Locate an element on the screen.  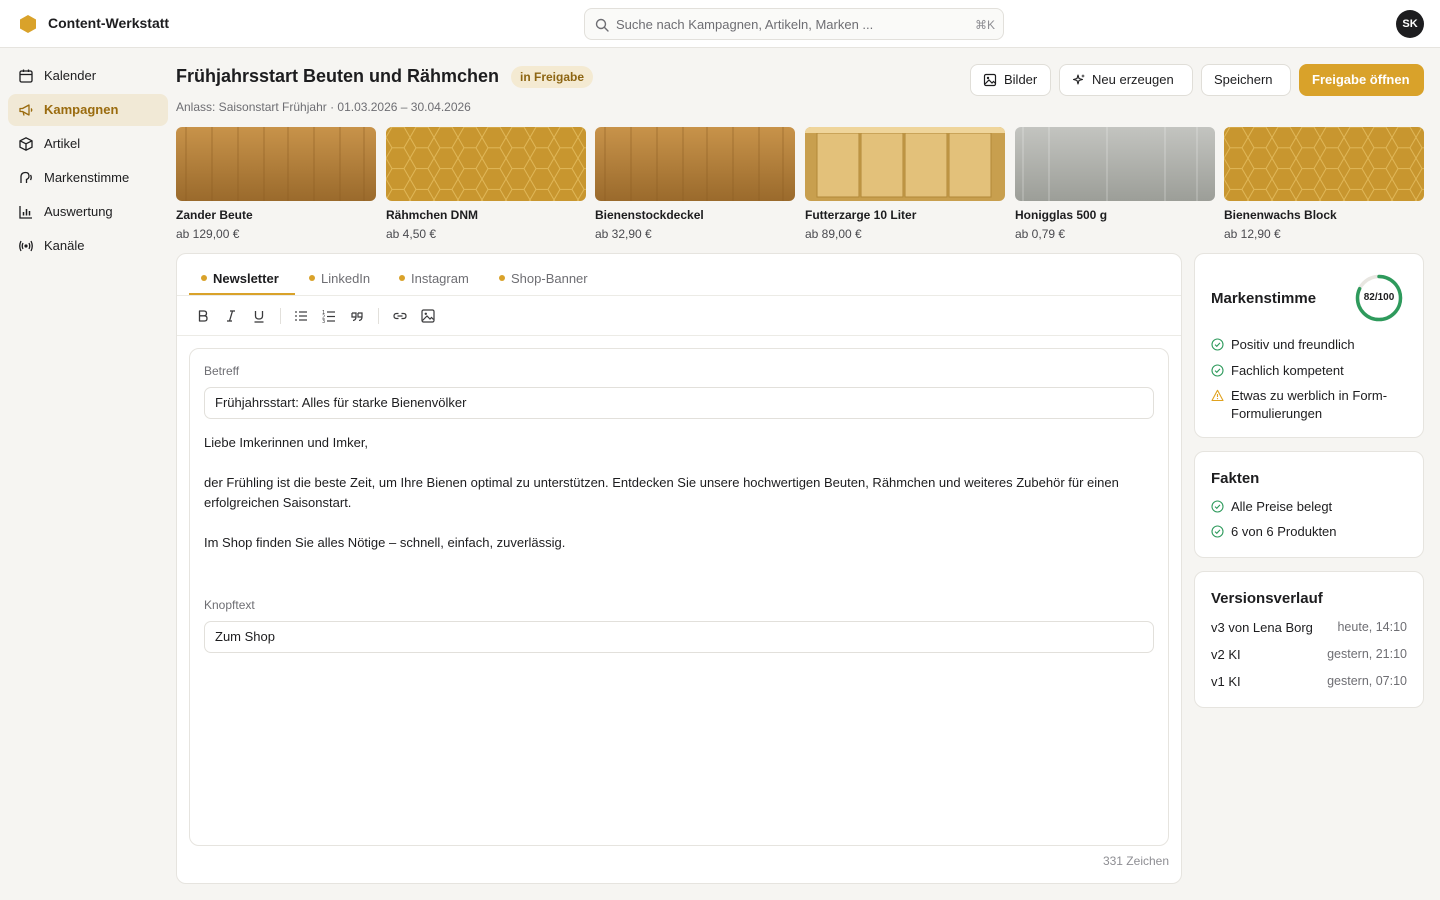
facts-title: Fakten is located at coordinates (1235, 478).